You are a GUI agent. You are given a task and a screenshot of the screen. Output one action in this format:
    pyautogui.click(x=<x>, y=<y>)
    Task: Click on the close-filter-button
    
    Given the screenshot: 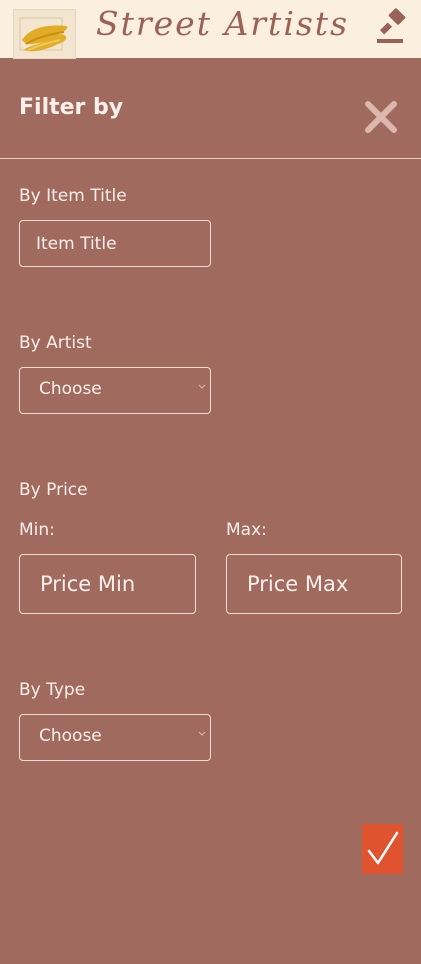 What is the action you would take?
    pyautogui.click(x=381, y=117)
    